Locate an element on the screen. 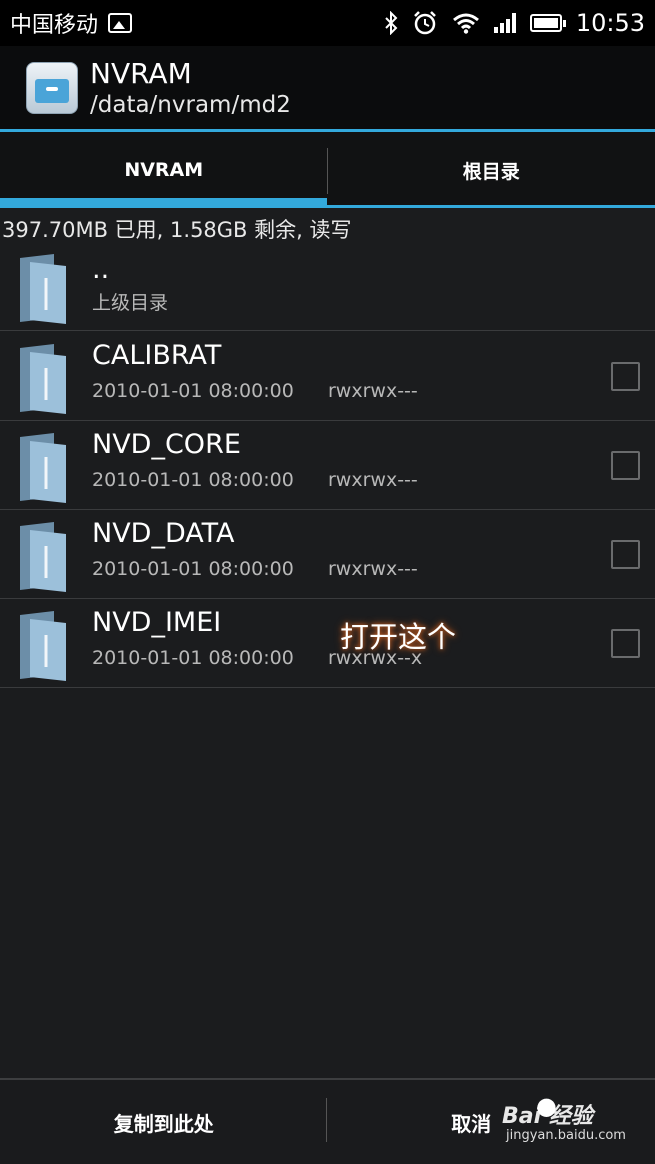 This screenshot has height=1164, width=655. list-item-parent-directory: .. 上级目录 is located at coordinates (327, 286).